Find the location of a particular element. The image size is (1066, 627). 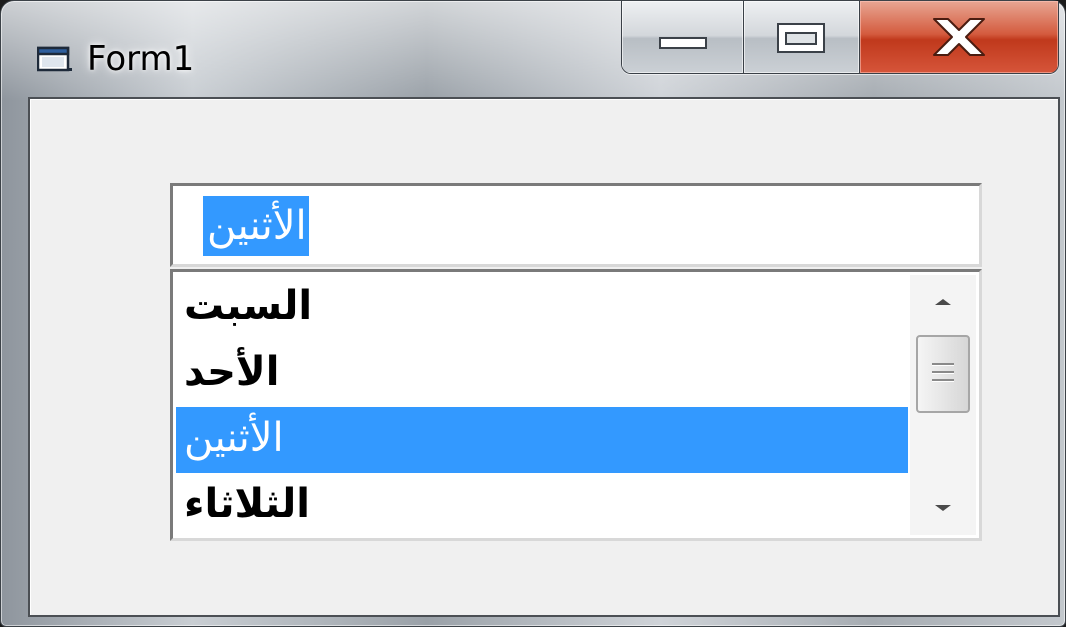

list-item: السبت is located at coordinates (542, 308).